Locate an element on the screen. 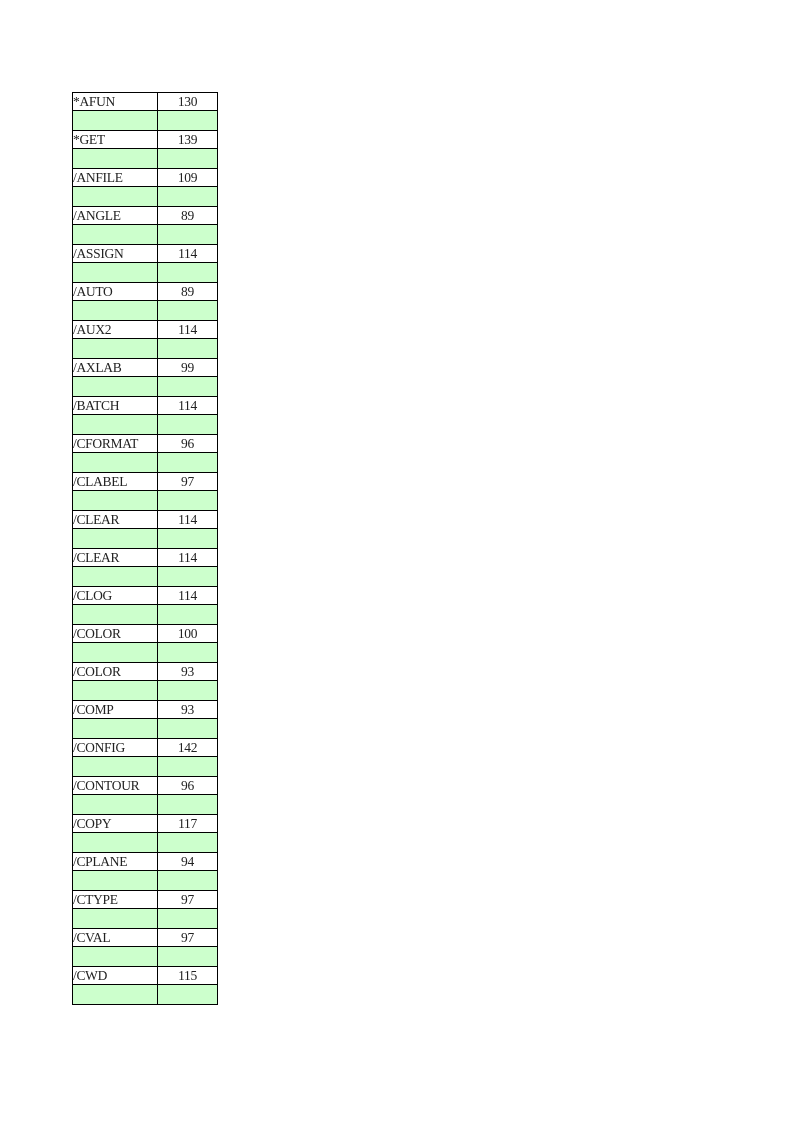 Image resolution: width=793 pixels, height=1122 pixels. command-name-cell: /COMP is located at coordinates (115, 709).